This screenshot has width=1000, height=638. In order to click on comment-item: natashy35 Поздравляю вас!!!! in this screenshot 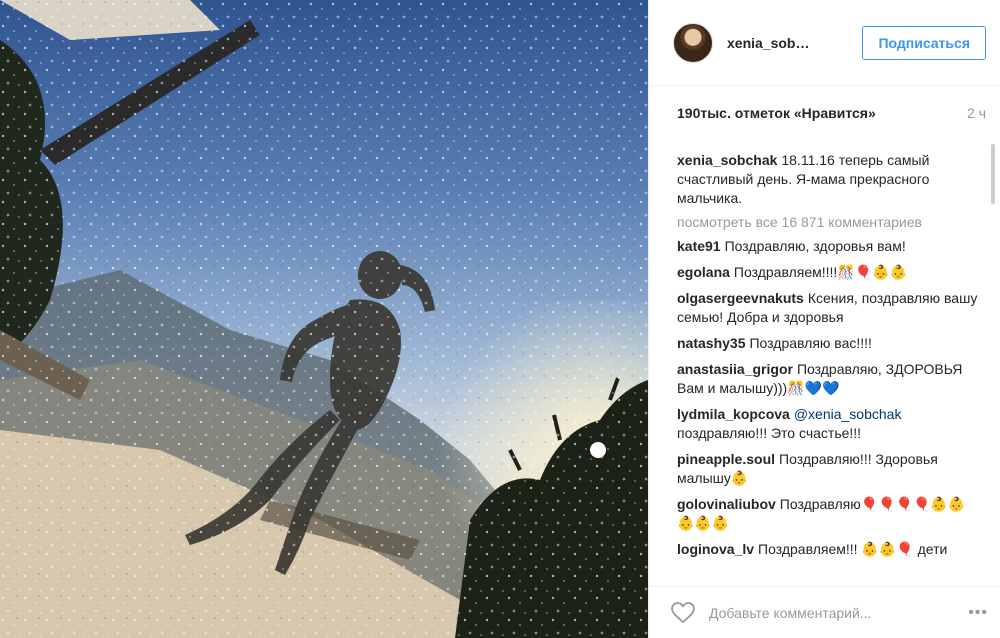, I will do `click(828, 343)`.